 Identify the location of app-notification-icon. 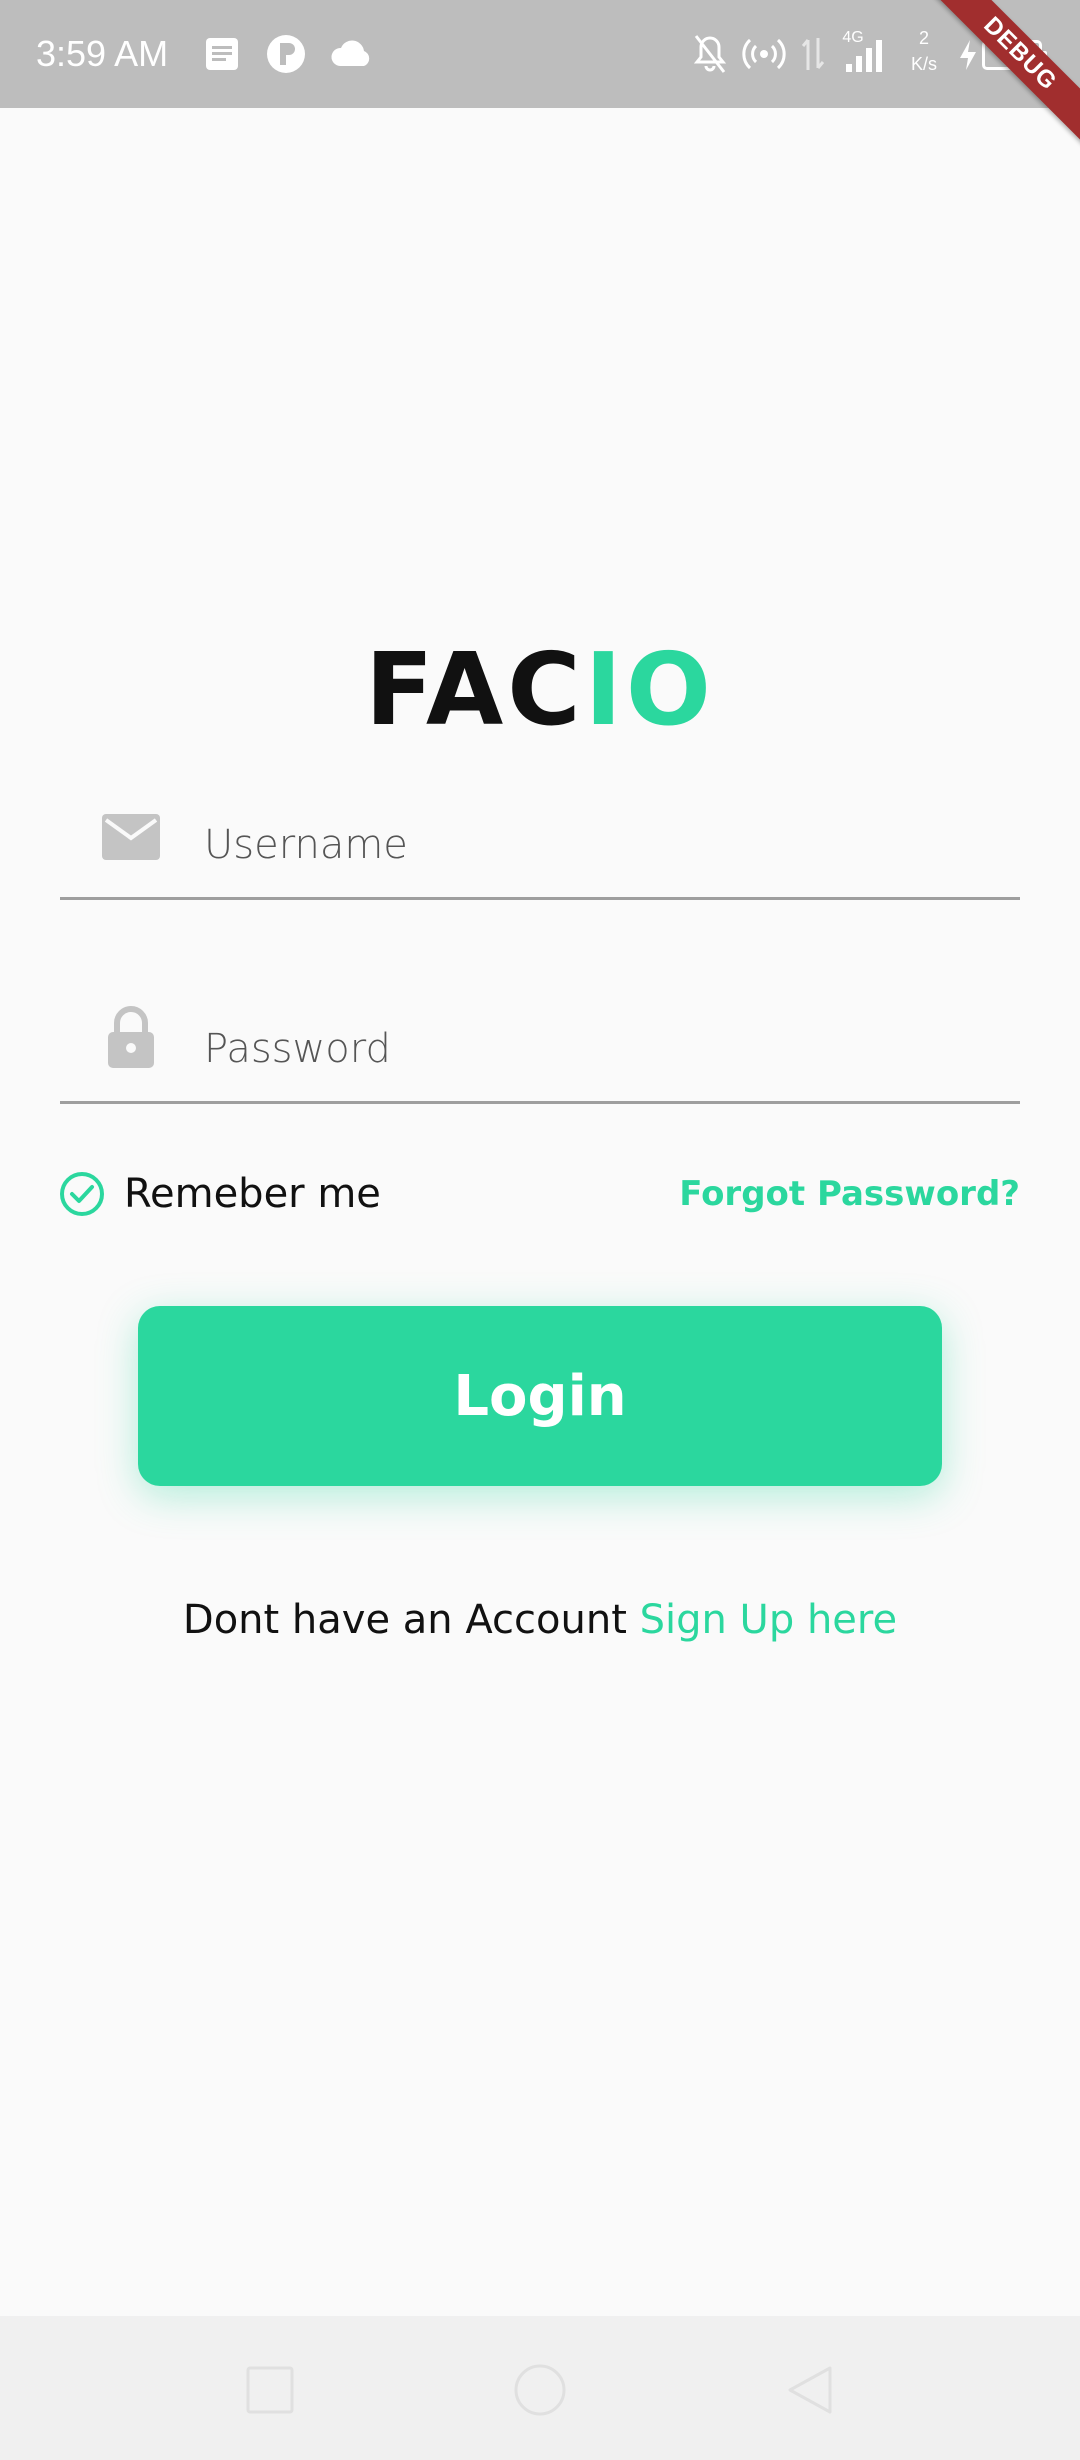
(286, 54).